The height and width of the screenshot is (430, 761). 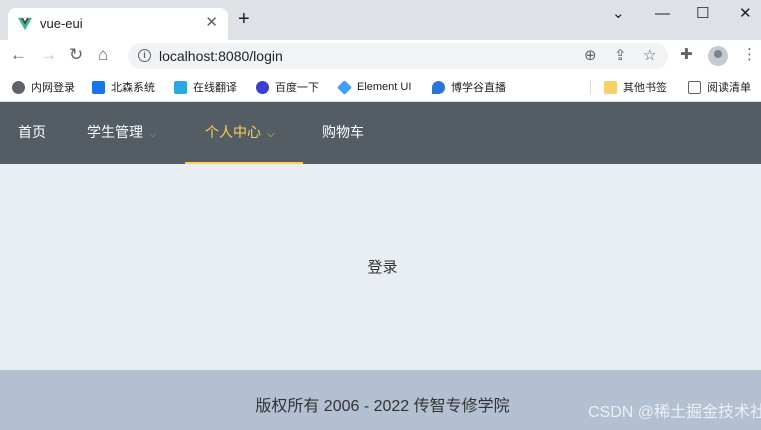 What do you see at coordinates (686, 54) in the screenshot?
I see `extensions-icon: ✚` at bounding box center [686, 54].